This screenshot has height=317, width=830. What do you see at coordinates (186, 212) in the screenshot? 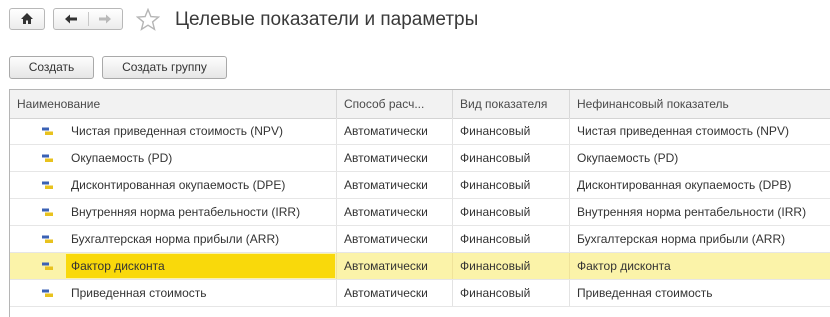
I see `indicator-name: Внутренняя норма рентабельности (IRR)` at bounding box center [186, 212].